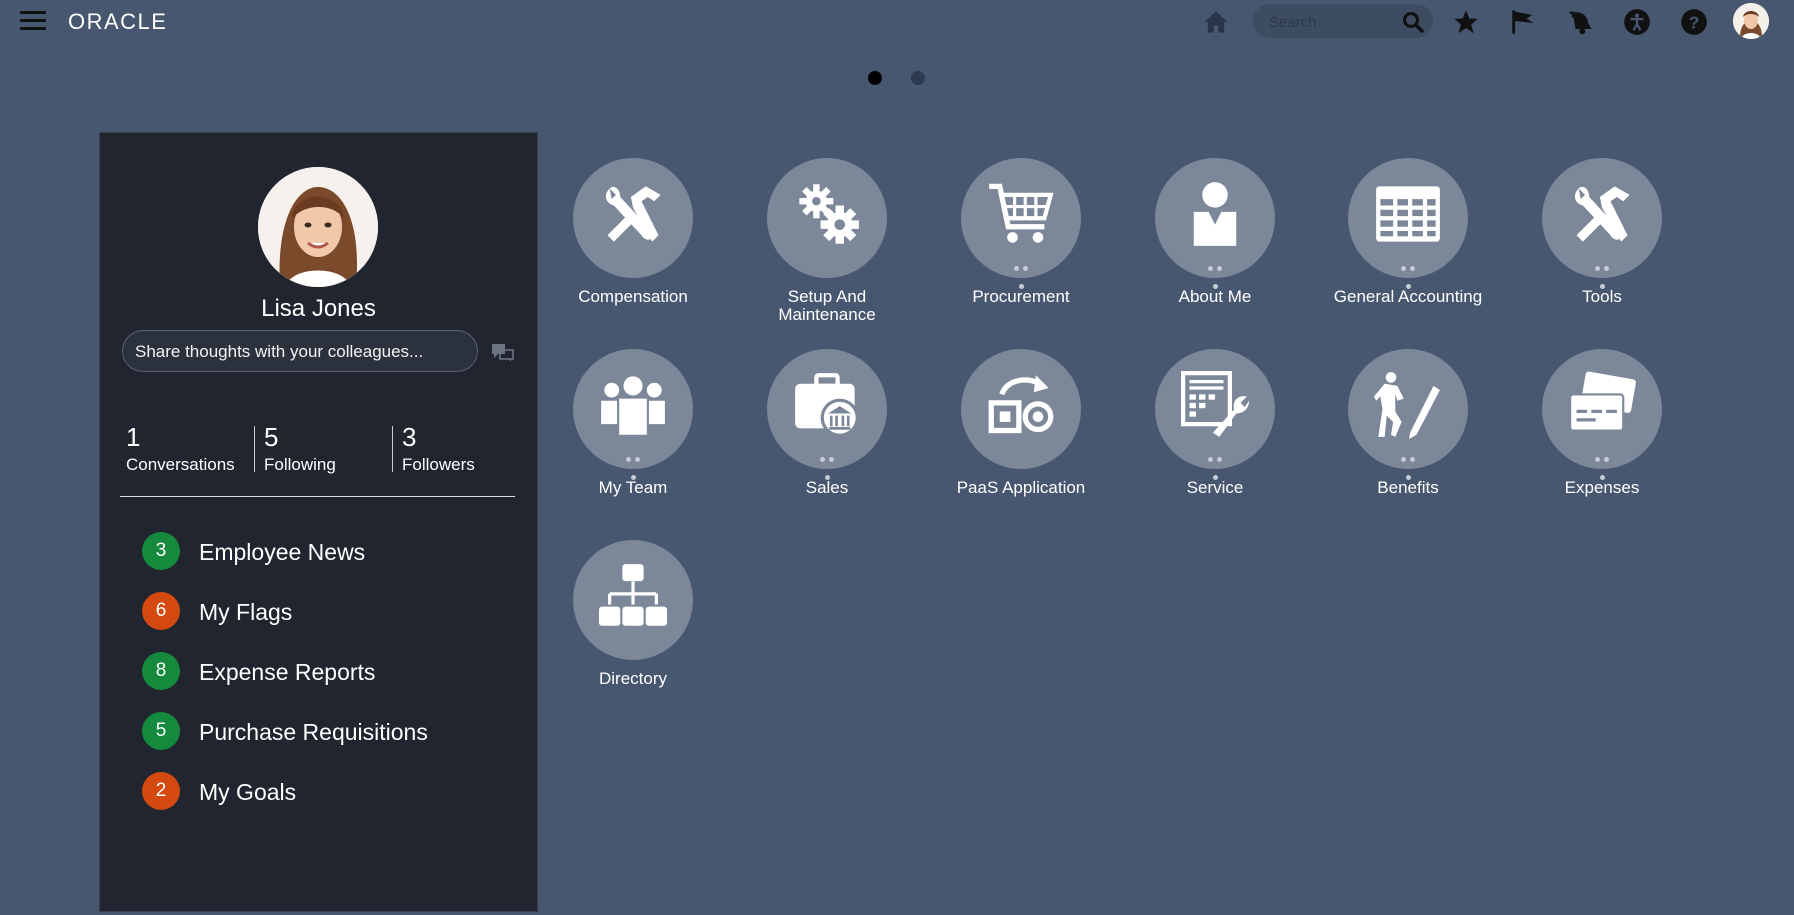 The height and width of the screenshot is (915, 1794). What do you see at coordinates (246, 612) in the screenshot?
I see `news-label: My Flags` at bounding box center [246, 612].